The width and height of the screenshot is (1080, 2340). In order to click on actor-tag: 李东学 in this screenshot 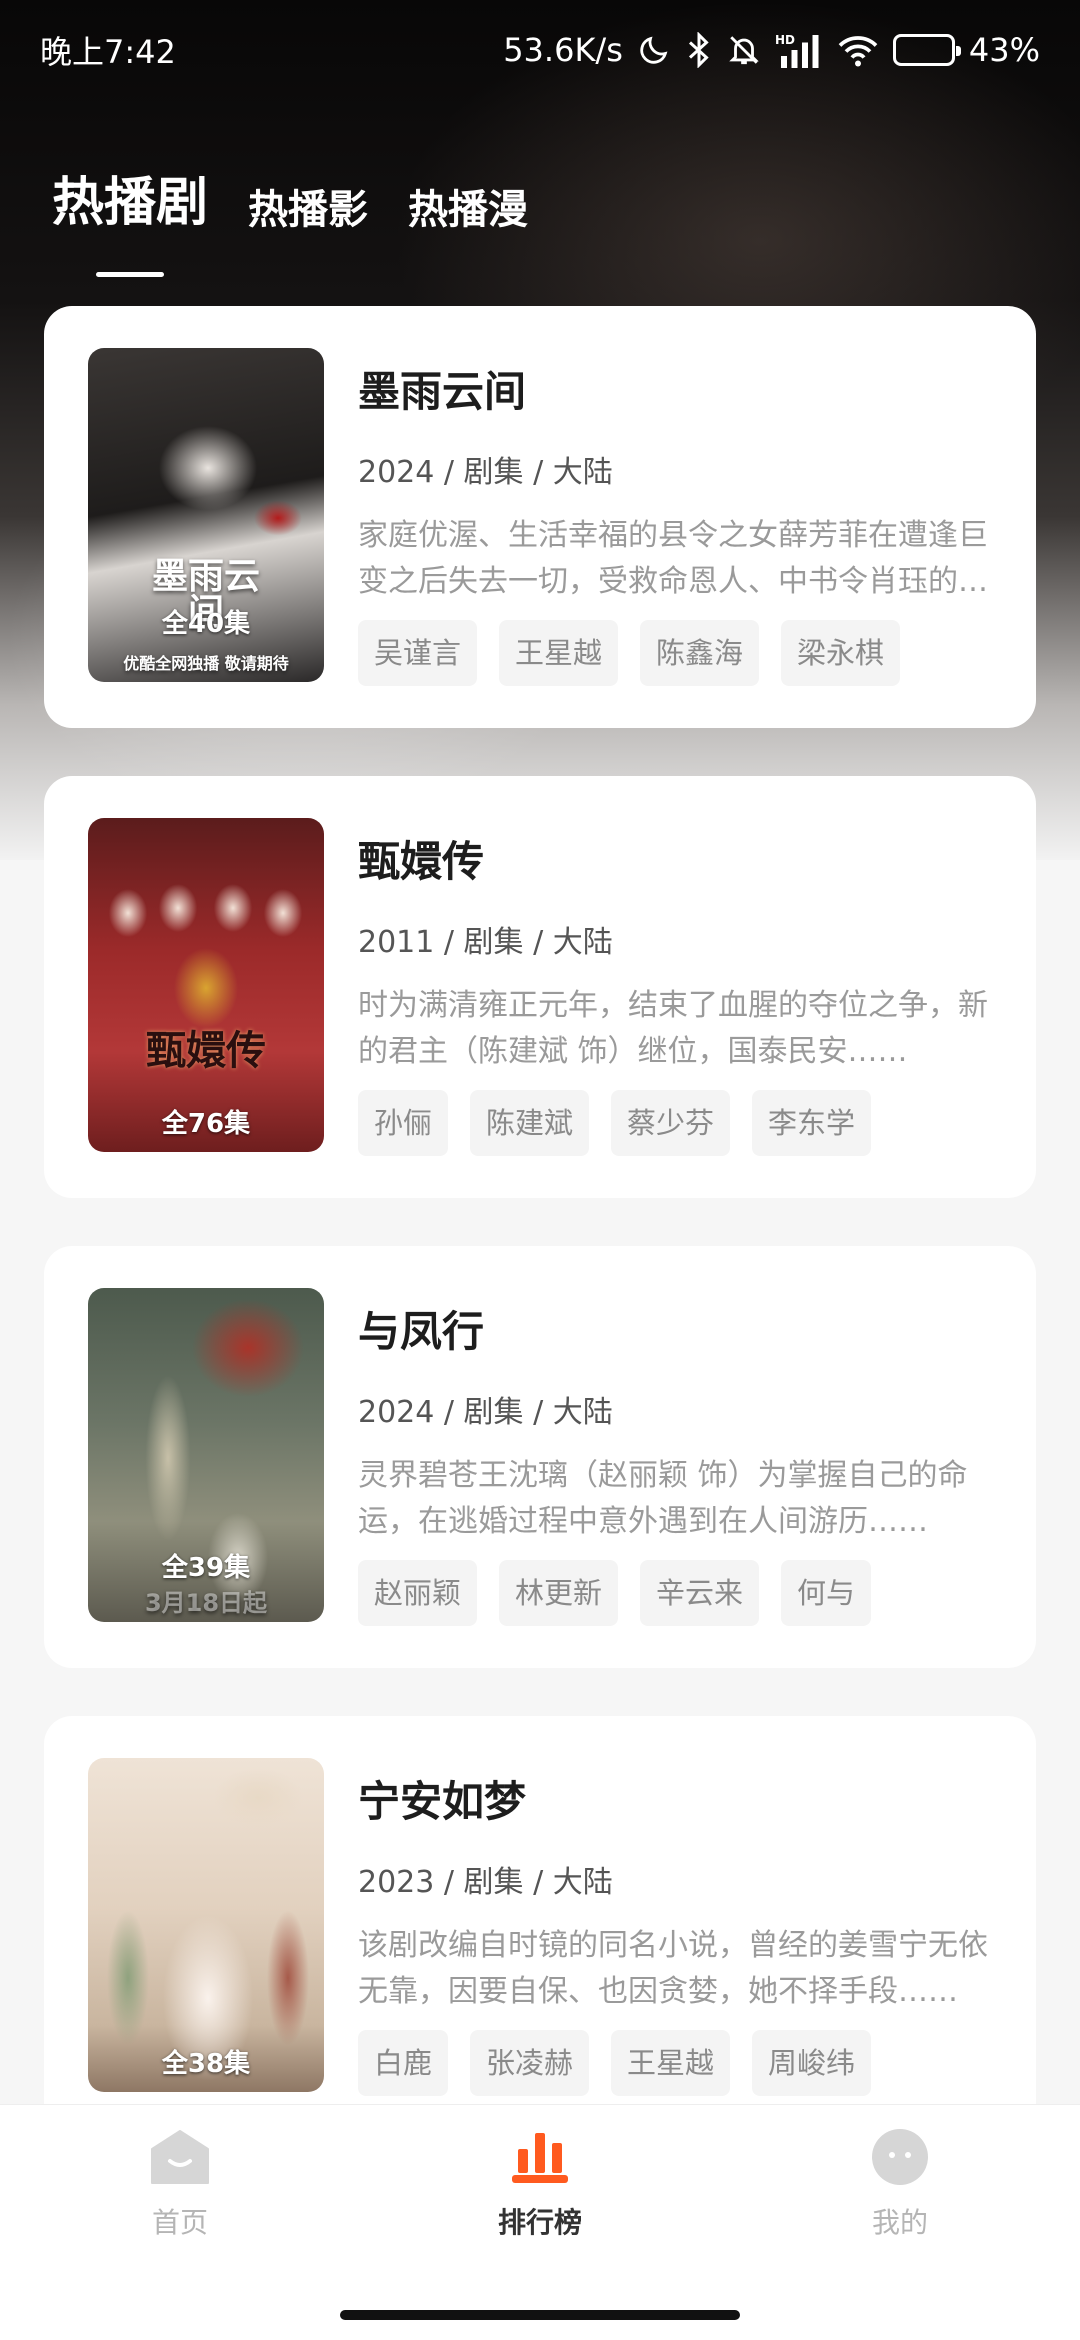, I will do `click(812, 1123)`.